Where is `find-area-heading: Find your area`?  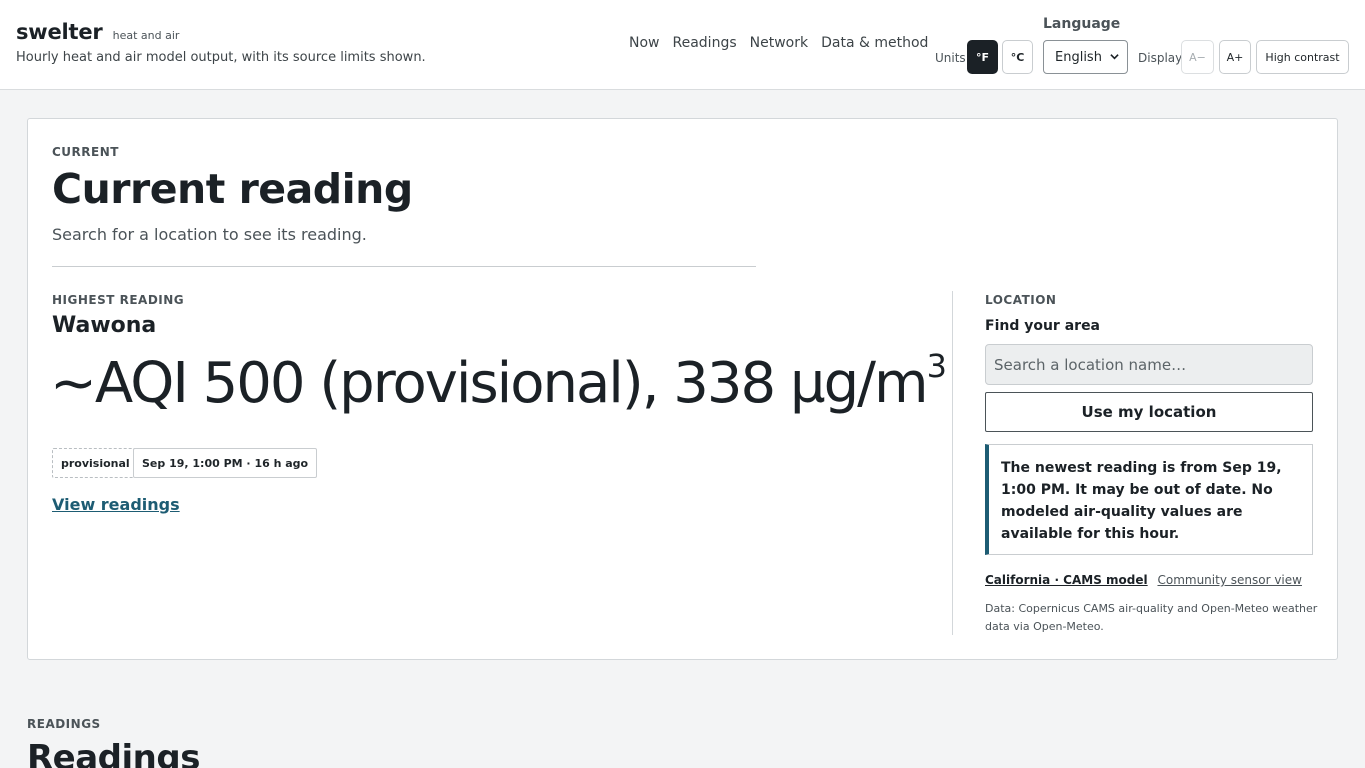 find-area-heading: Find your area is located at coordinates (1043, 326).